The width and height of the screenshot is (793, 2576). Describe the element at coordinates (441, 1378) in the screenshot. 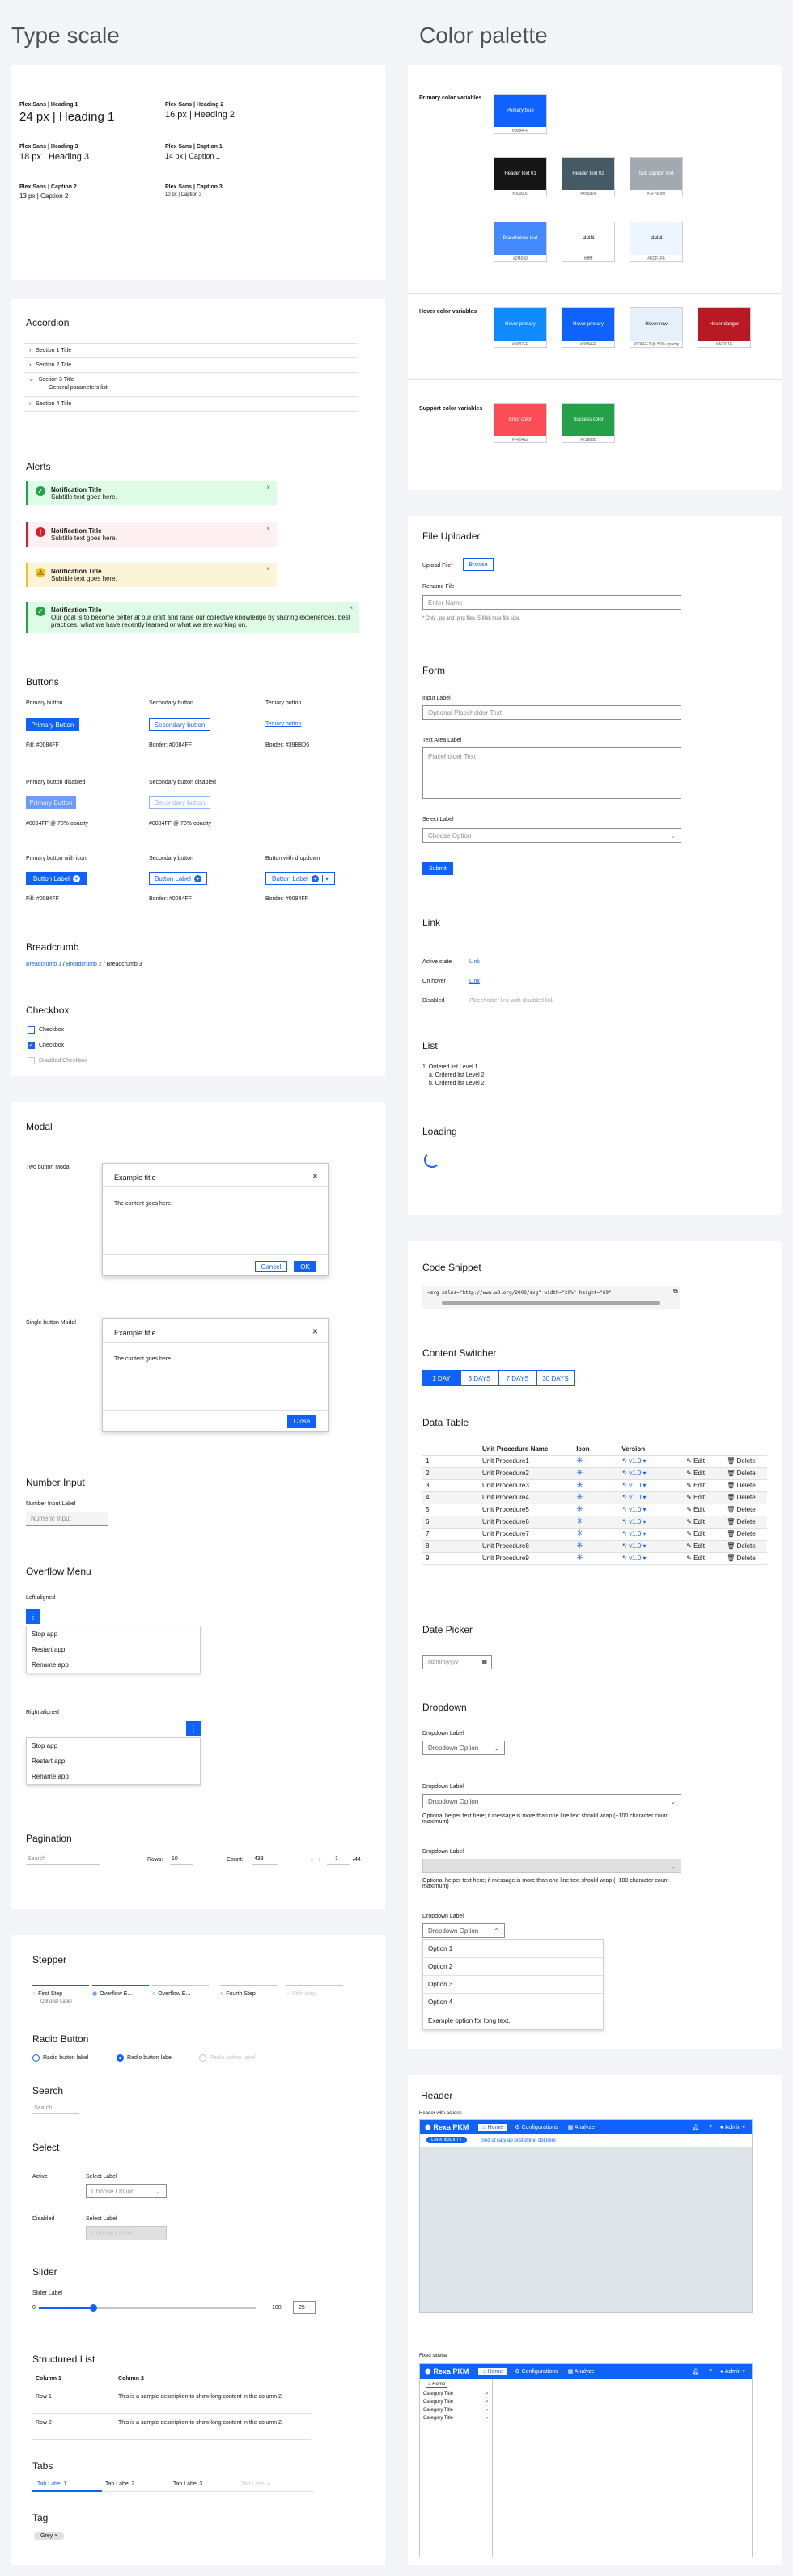

I see `switcher-option: 1 DAY` at that location.